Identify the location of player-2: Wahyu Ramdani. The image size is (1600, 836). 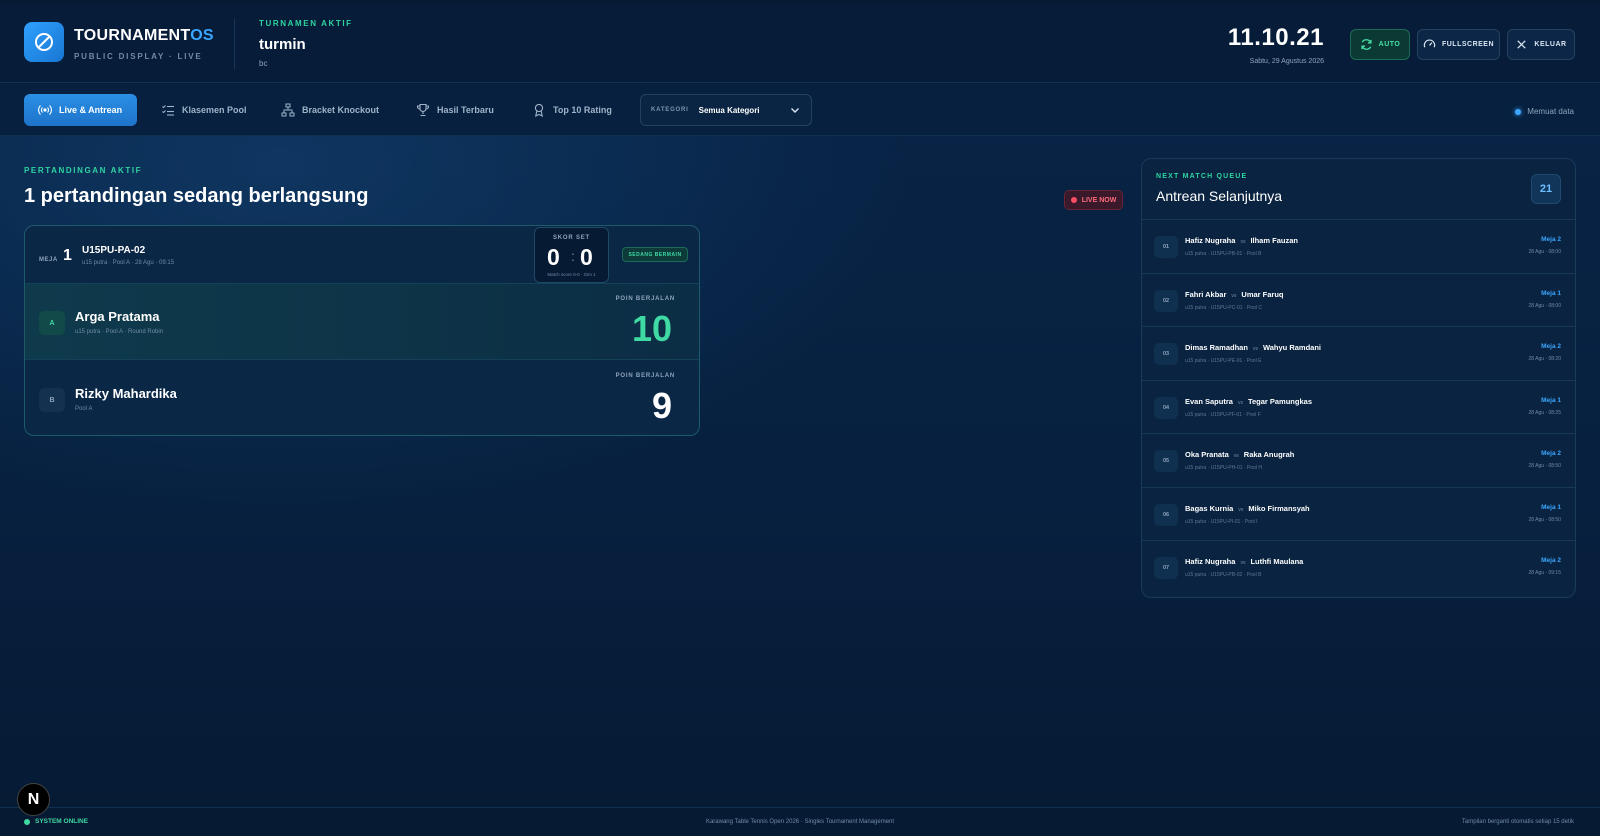
(1292, 347).